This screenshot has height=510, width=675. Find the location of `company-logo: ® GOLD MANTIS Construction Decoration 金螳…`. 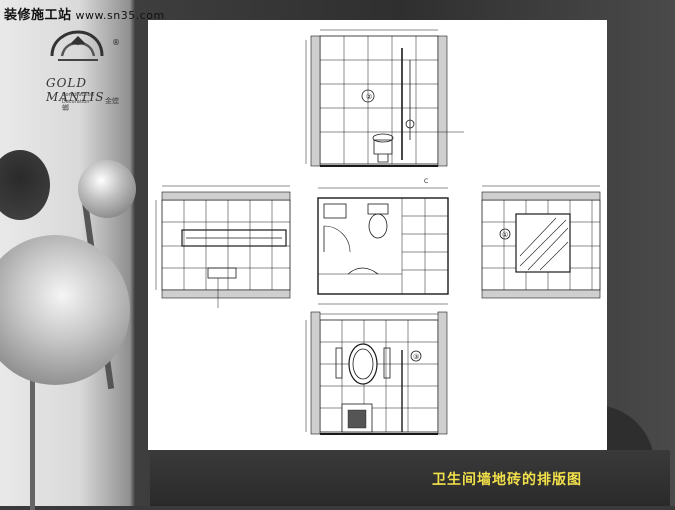

company-logo: ® GOLD MANTIS Construction Decoration 金螳… is located at coordinates (77, 67).